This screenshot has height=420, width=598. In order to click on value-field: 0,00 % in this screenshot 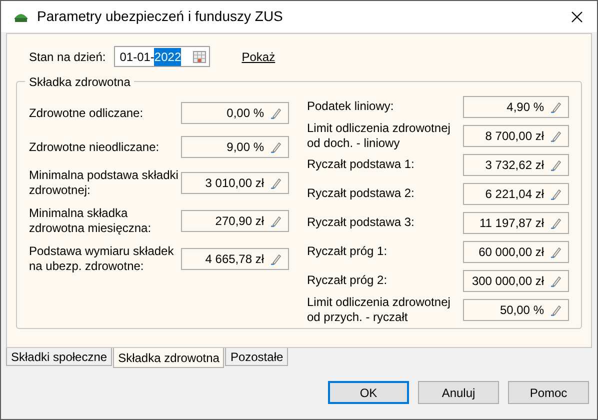, I will do `click(235, 113)`.